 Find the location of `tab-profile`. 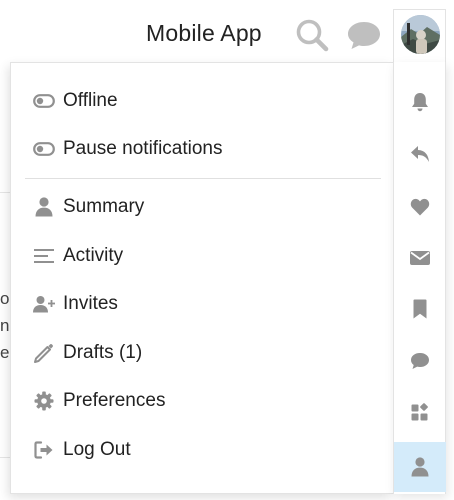

tab-profile is located at coordinates (420, 467).